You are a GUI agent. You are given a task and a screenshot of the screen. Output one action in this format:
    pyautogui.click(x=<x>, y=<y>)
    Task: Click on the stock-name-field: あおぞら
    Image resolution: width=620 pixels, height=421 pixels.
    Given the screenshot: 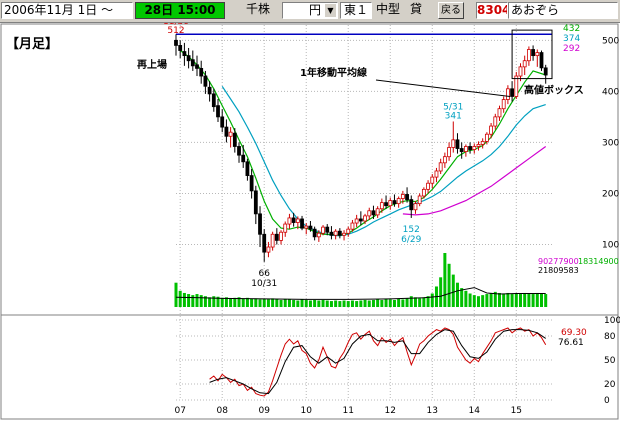 What is the action you would take?
    pyautogui.click(x=563, y=10)
    